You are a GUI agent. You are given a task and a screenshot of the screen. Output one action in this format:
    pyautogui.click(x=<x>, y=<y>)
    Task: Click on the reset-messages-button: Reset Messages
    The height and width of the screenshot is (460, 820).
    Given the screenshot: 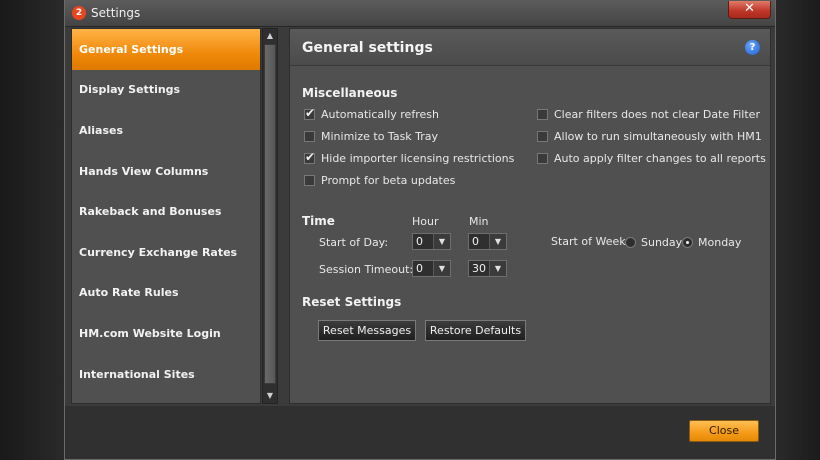 What is the action you would take?
    pyautogui.click(x=367, y=330)
    